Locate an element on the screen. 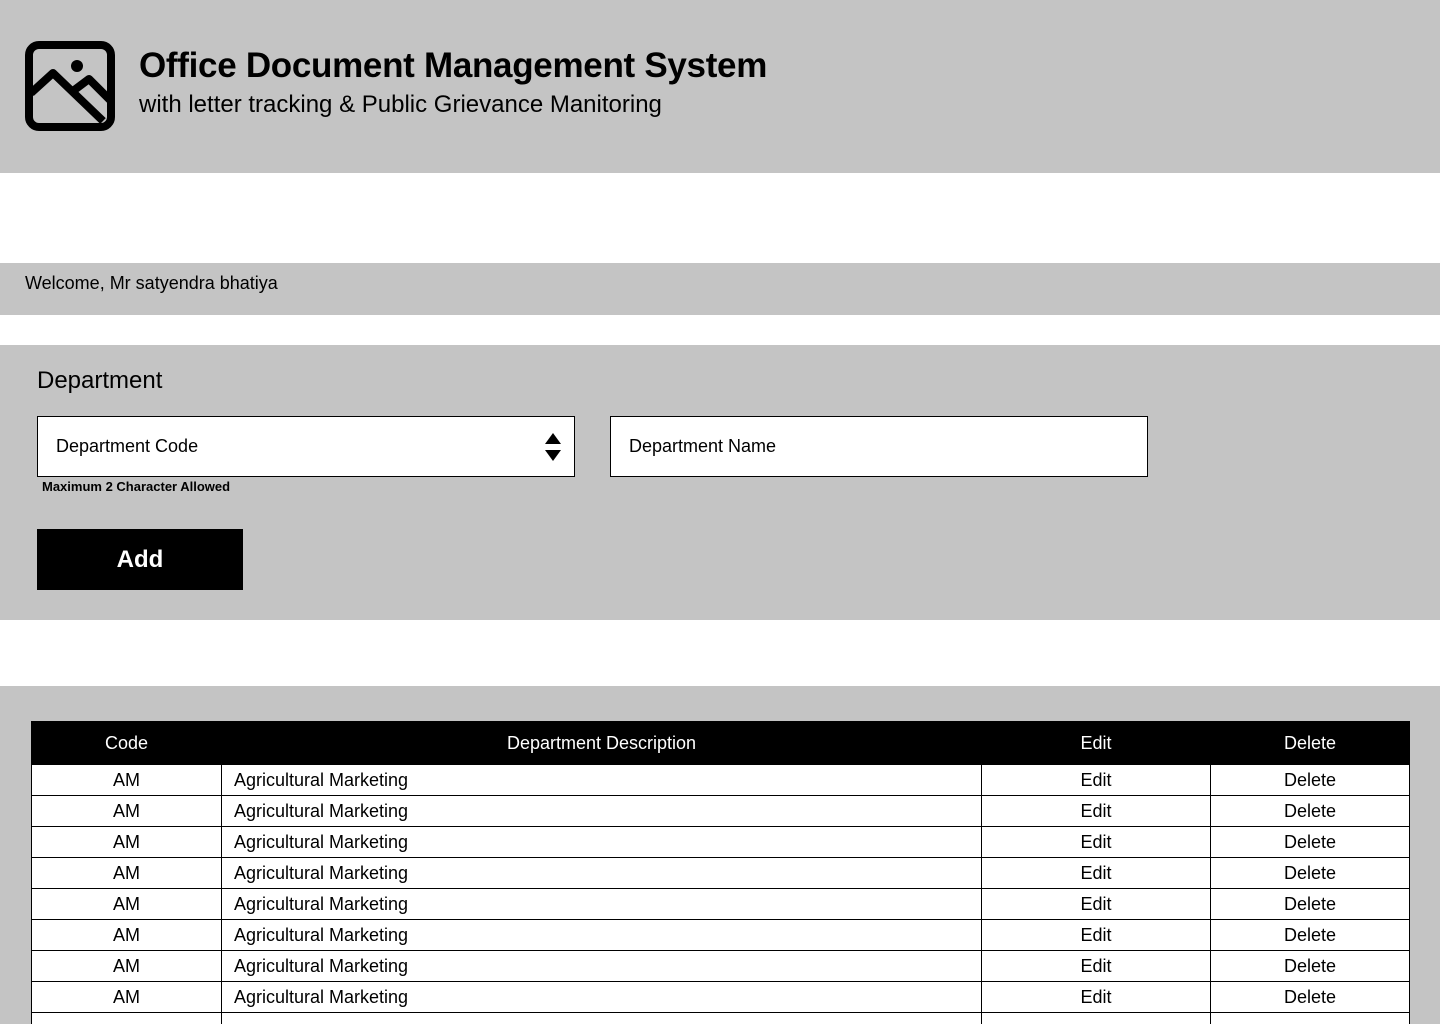 The image size is (1440, 1024). delete-link is located at coordinates (1310, 1018).